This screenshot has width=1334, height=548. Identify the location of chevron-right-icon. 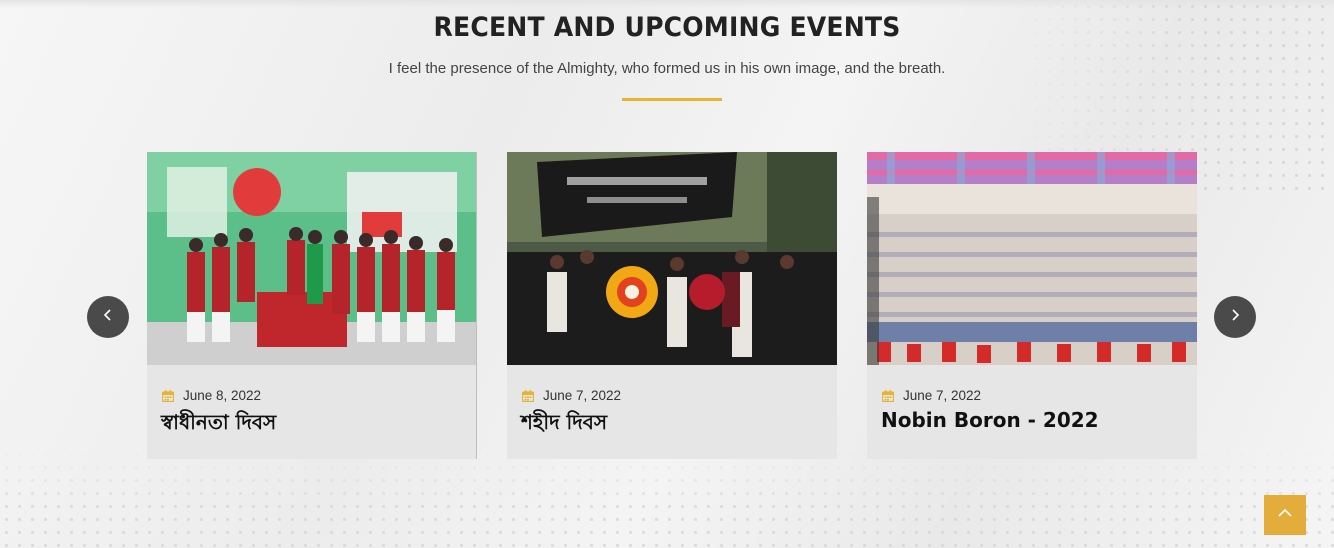
(1235, 317).